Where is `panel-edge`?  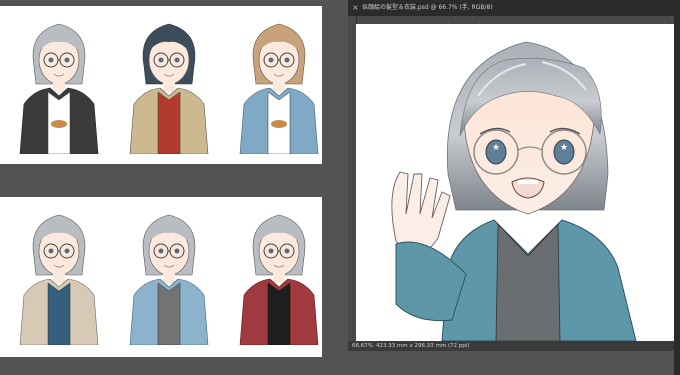
panel-edge is located at coordinates (677, 187).